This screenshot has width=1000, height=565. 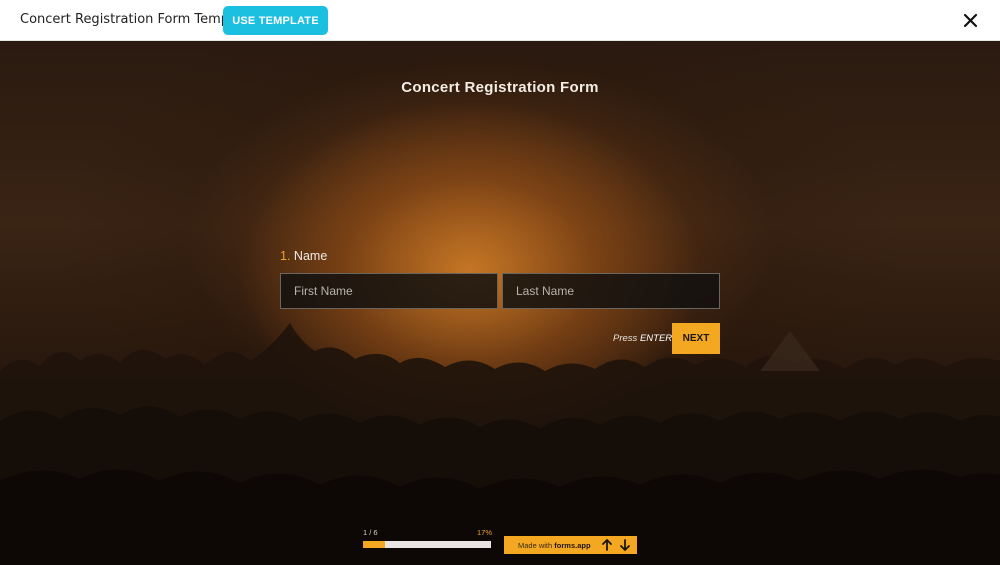 I want to click on made-with-text: Made with forms.app, so click(x=554, y=545).